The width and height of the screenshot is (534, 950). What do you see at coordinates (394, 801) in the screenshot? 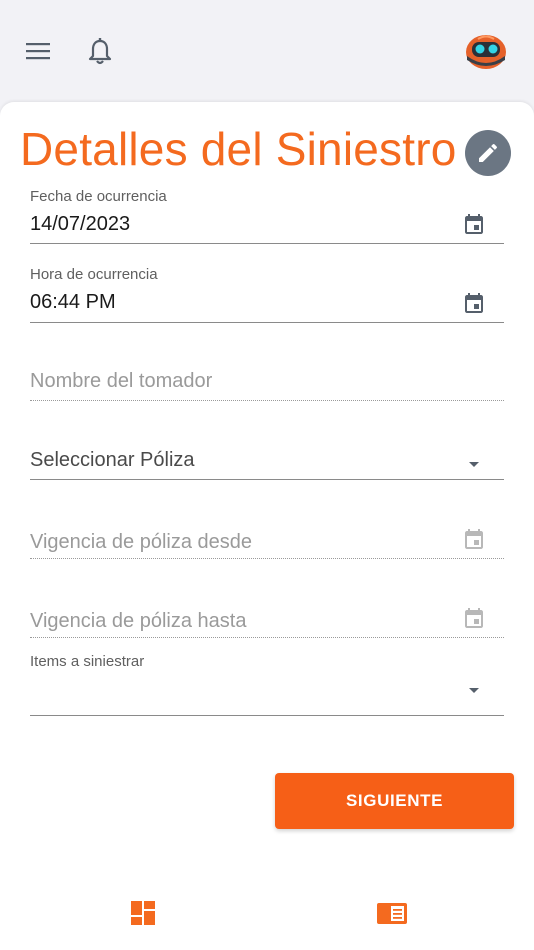
I see `siguiente-button: SIGUIENTE` at bounding box center [394, 801].